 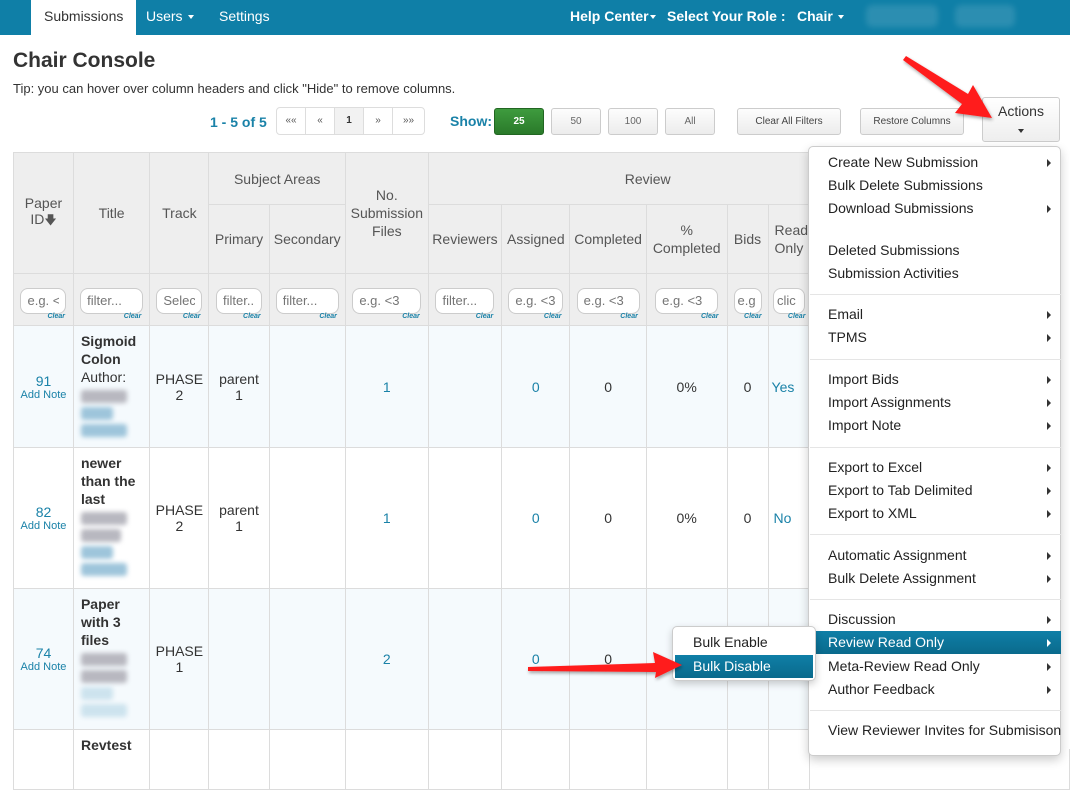 What do you see at coordinates (170, 17) in the screenshot?
I see `nav-tab-users: Users` at bounding box center [170, 17].